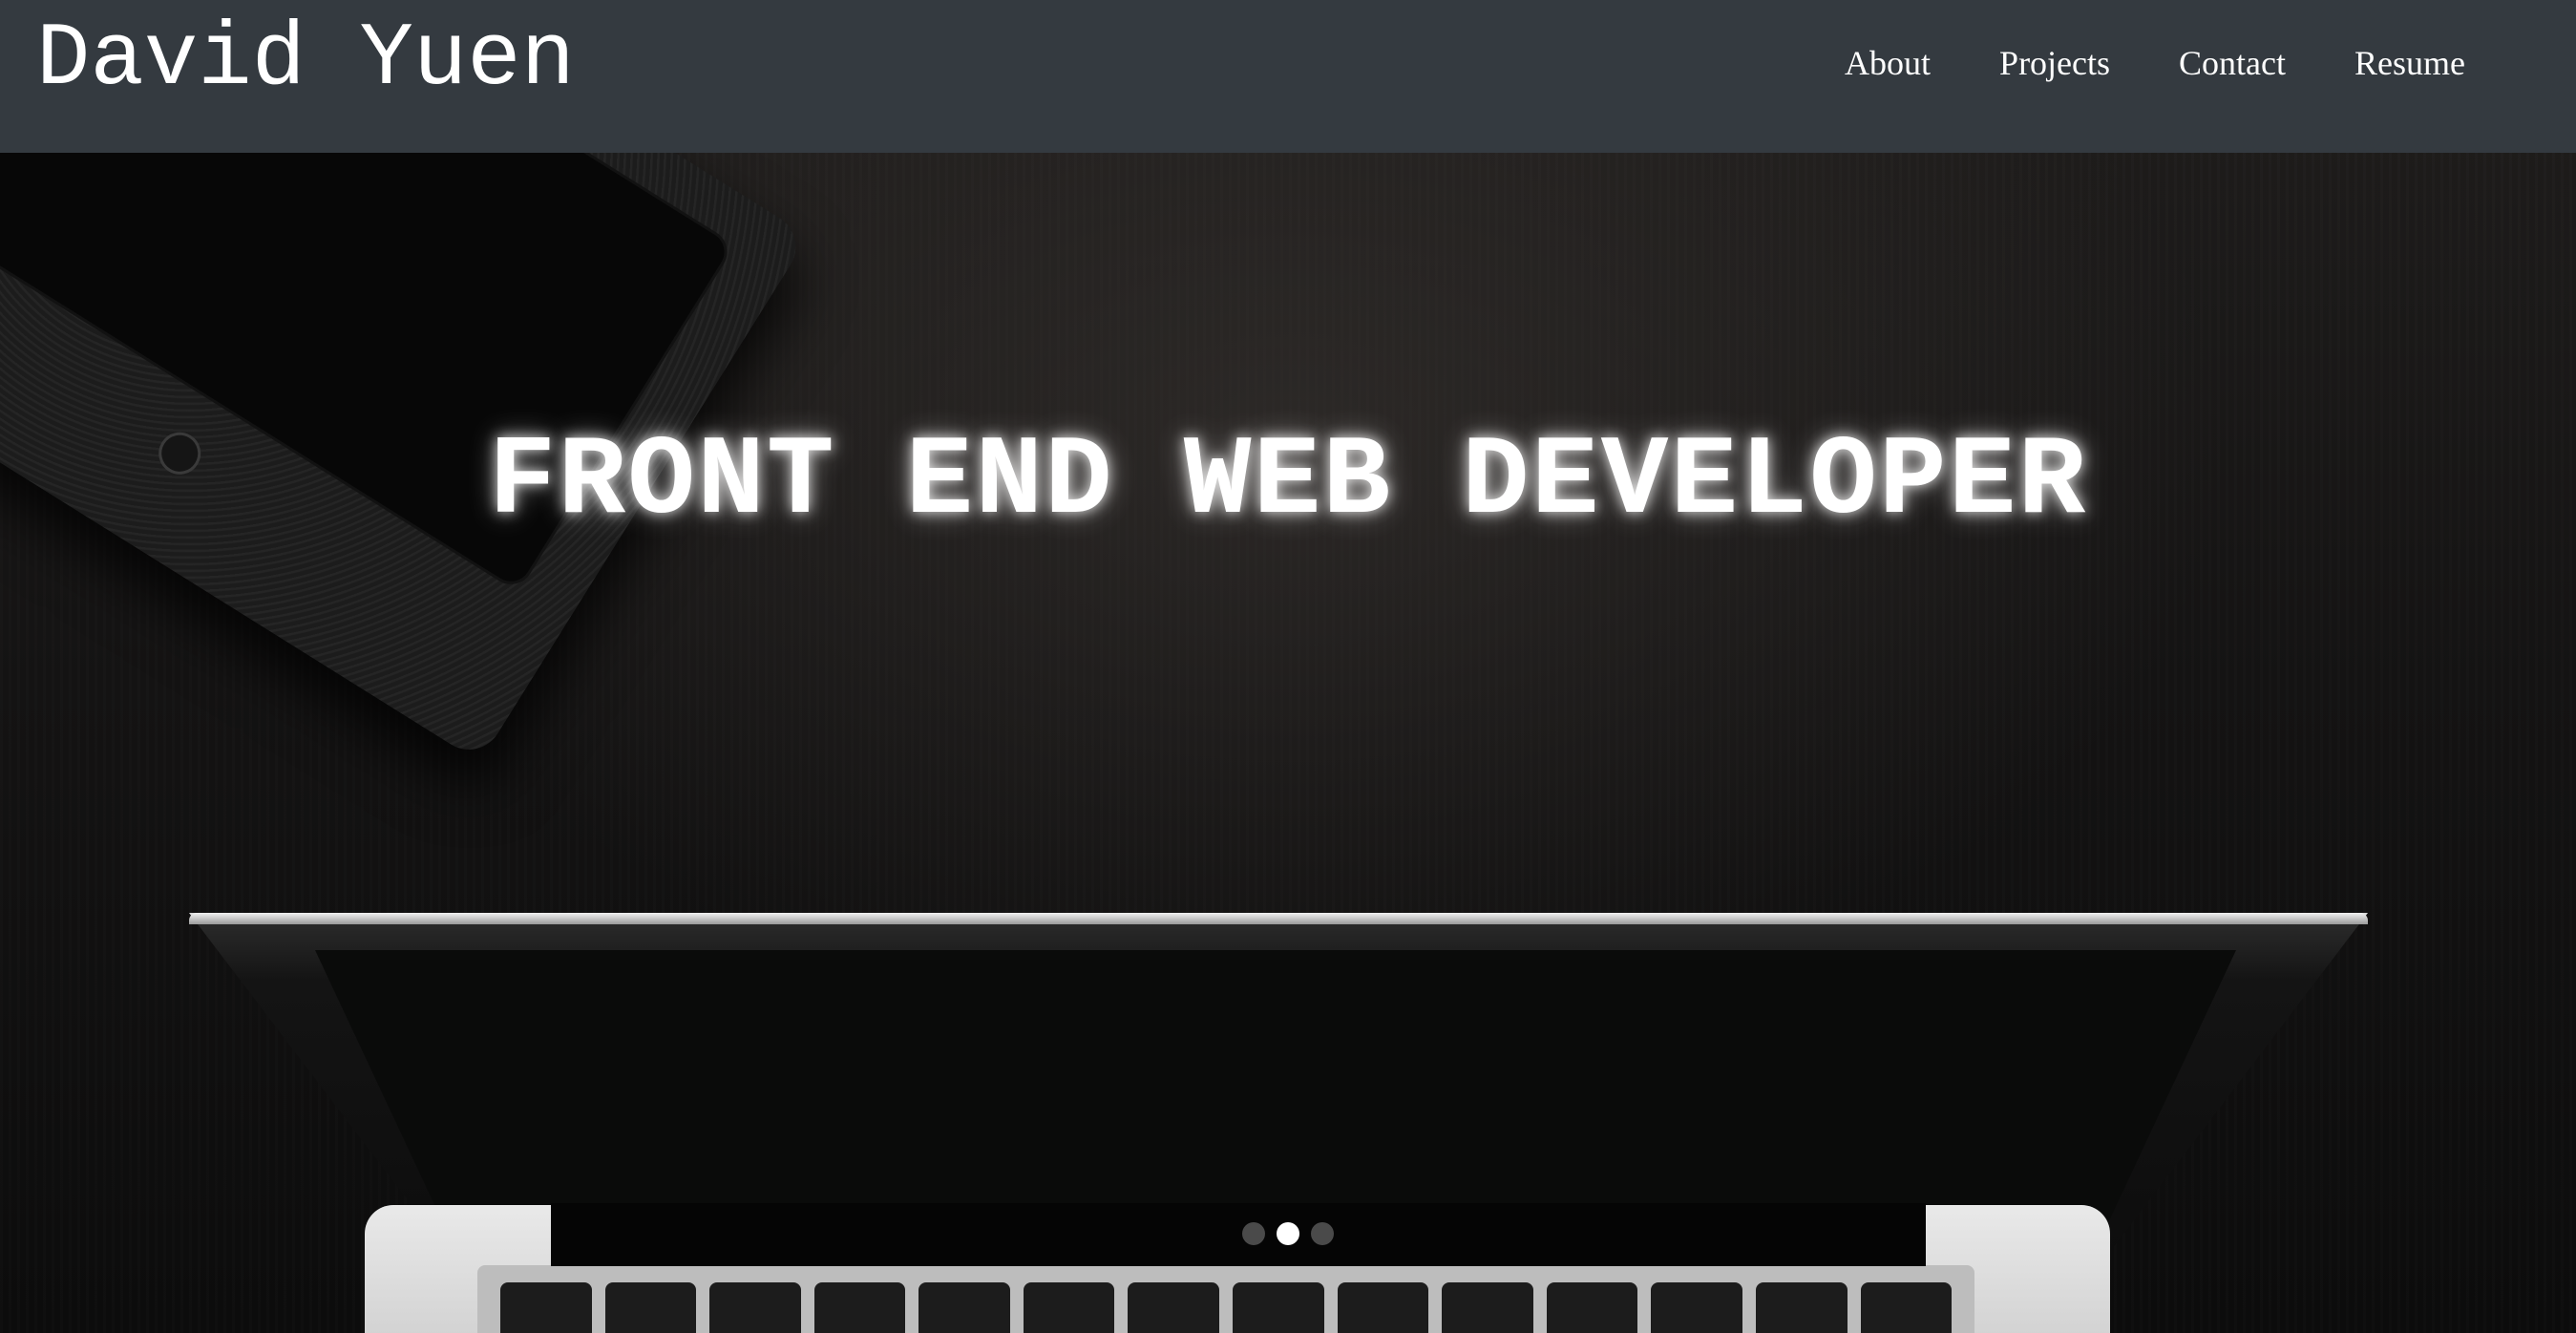 Image resolution: width=2576 pixels, height=1333 pixels. I want to click on hero-headline: FRONT END WEB DEVELOPER, so click(1288, 483).